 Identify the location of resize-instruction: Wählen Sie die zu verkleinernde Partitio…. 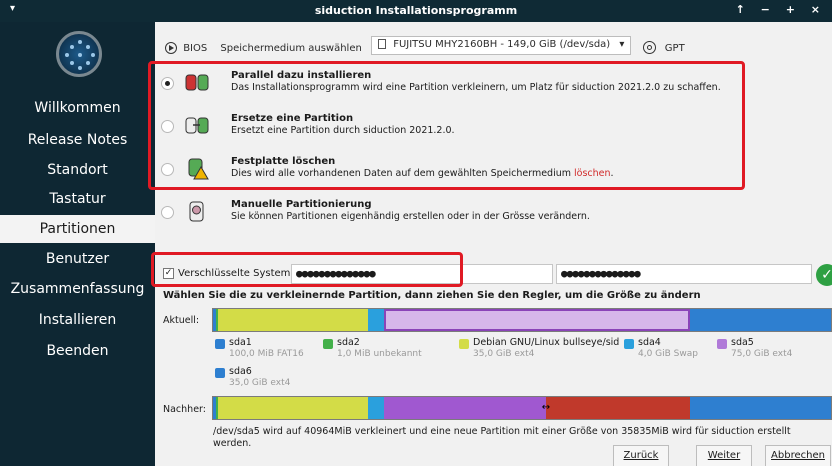
(432, 295).